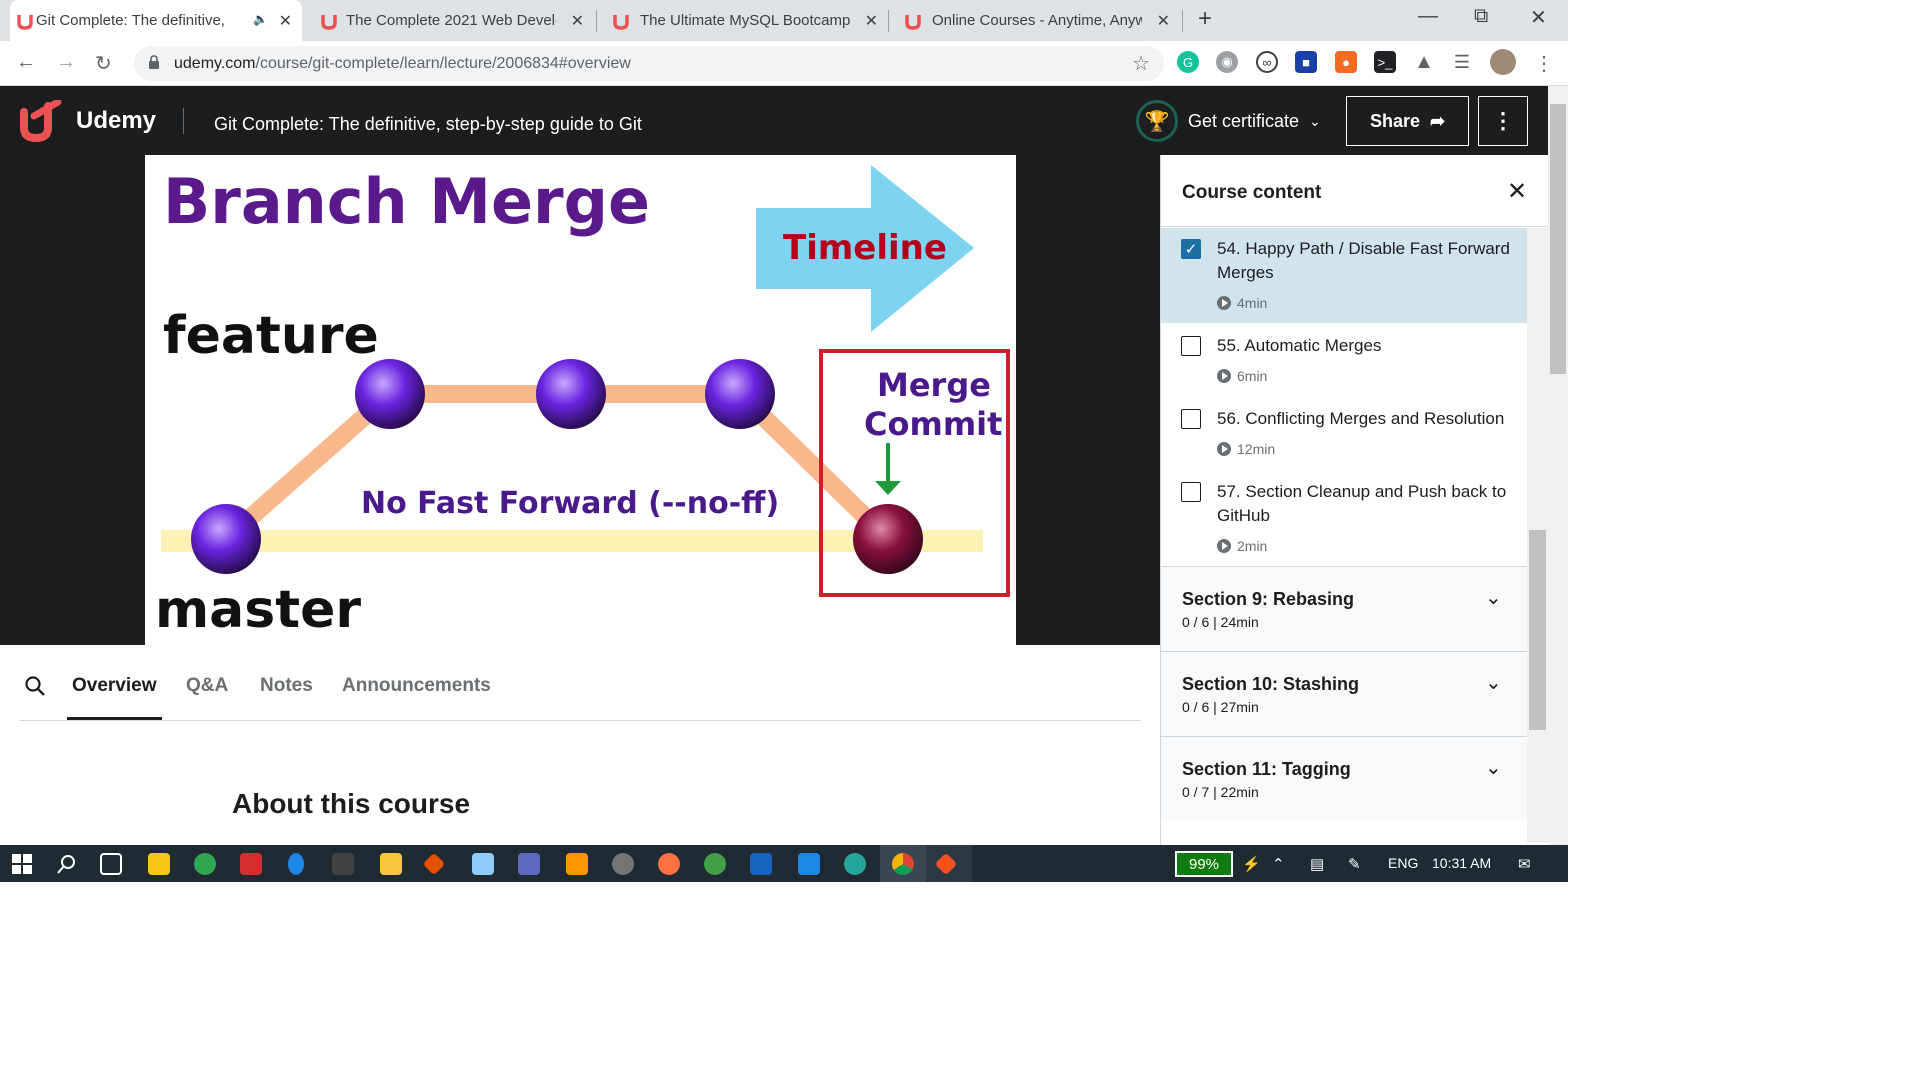  What do you see at coordinates (391, 864) in the screenshot?
I see `file-explorer-icon` at bounding box center [391, 864].